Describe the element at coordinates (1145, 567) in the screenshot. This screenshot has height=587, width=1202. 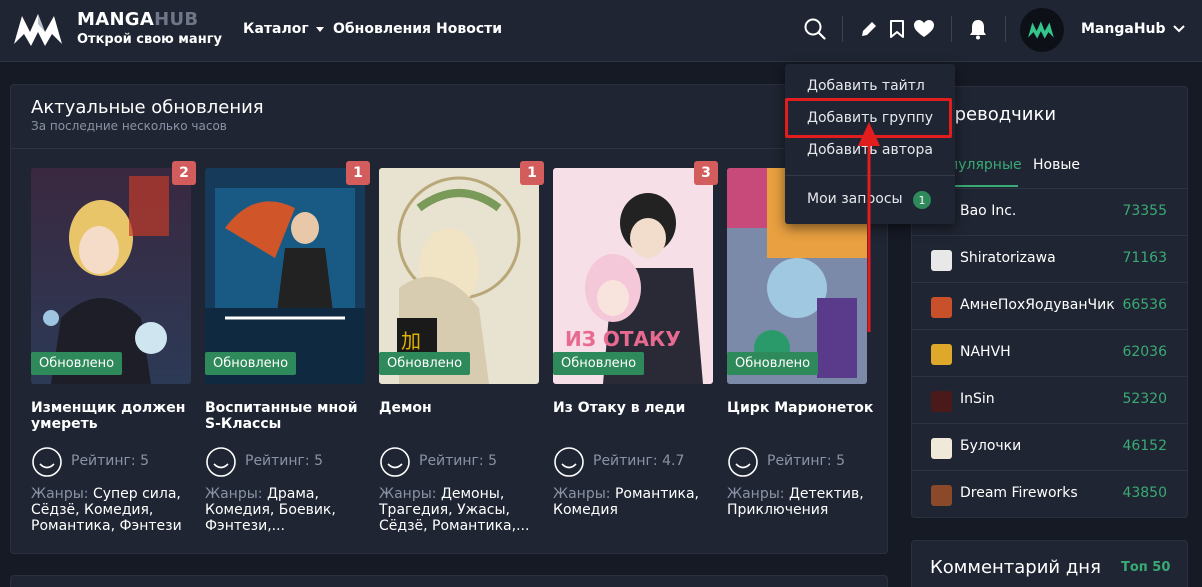
I see `top-50-link: Топ 50` at that location.